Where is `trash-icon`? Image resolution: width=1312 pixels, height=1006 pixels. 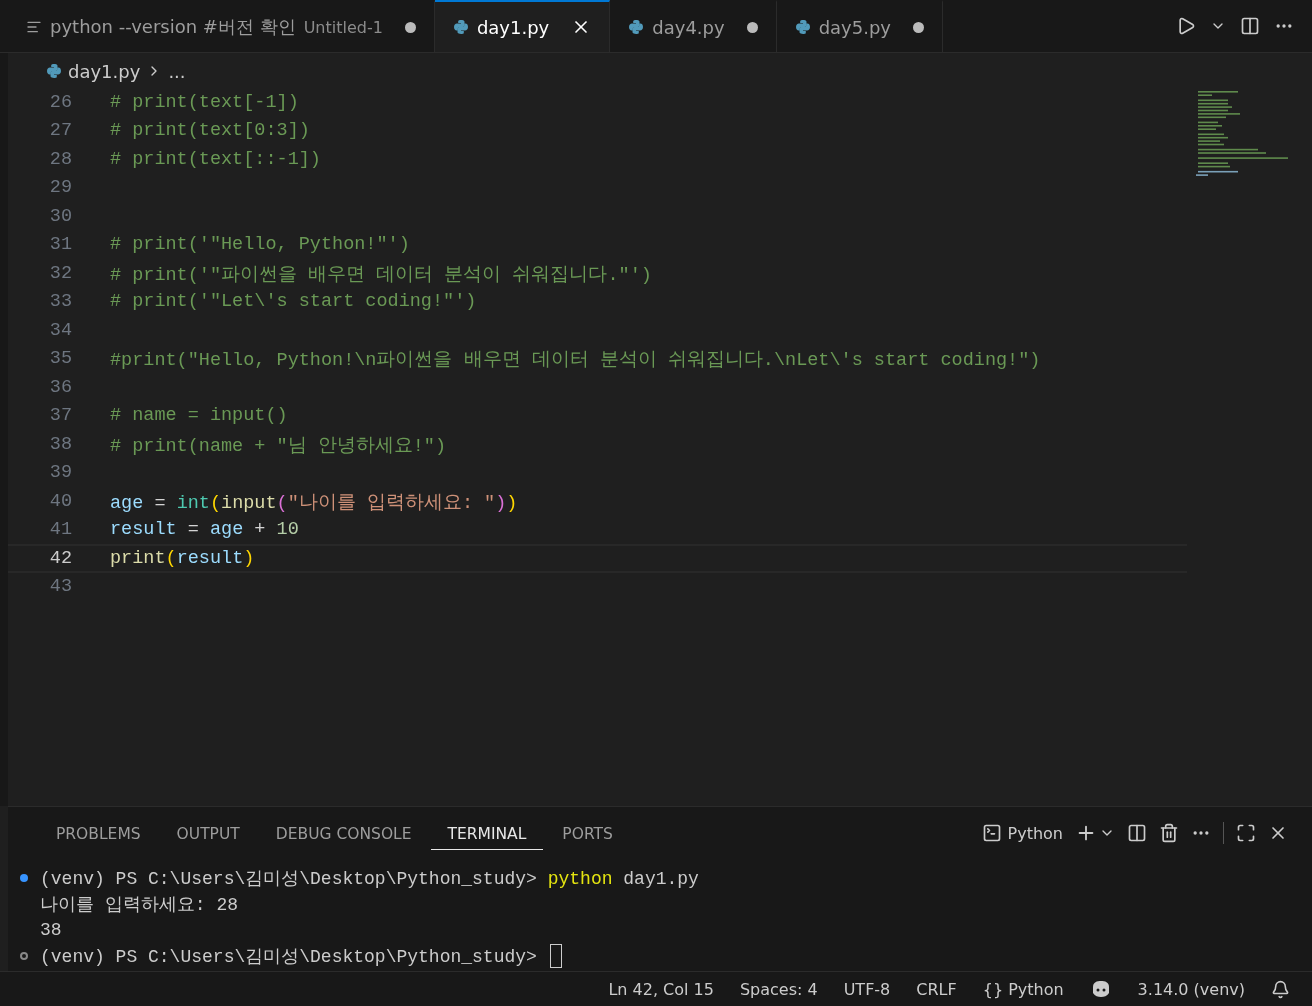
trash-icon is located at coordinates (1169, 833).